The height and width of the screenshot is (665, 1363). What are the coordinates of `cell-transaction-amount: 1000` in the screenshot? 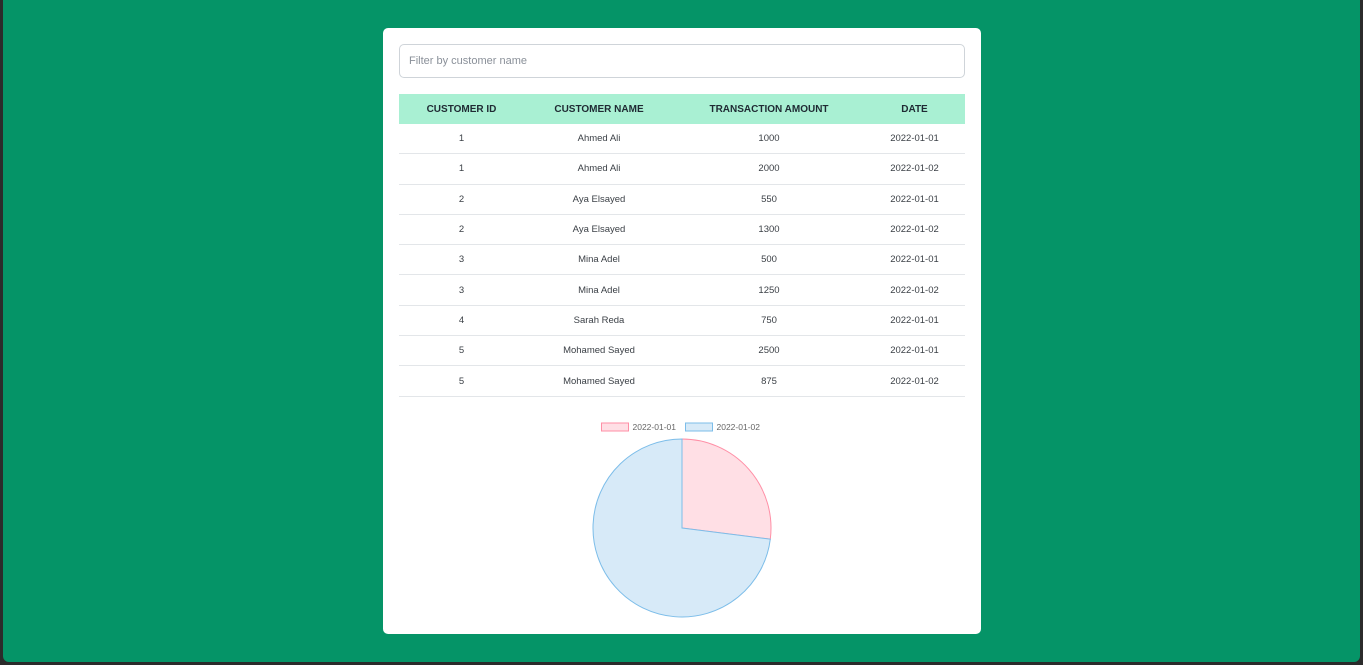 It's located at (769, 139).